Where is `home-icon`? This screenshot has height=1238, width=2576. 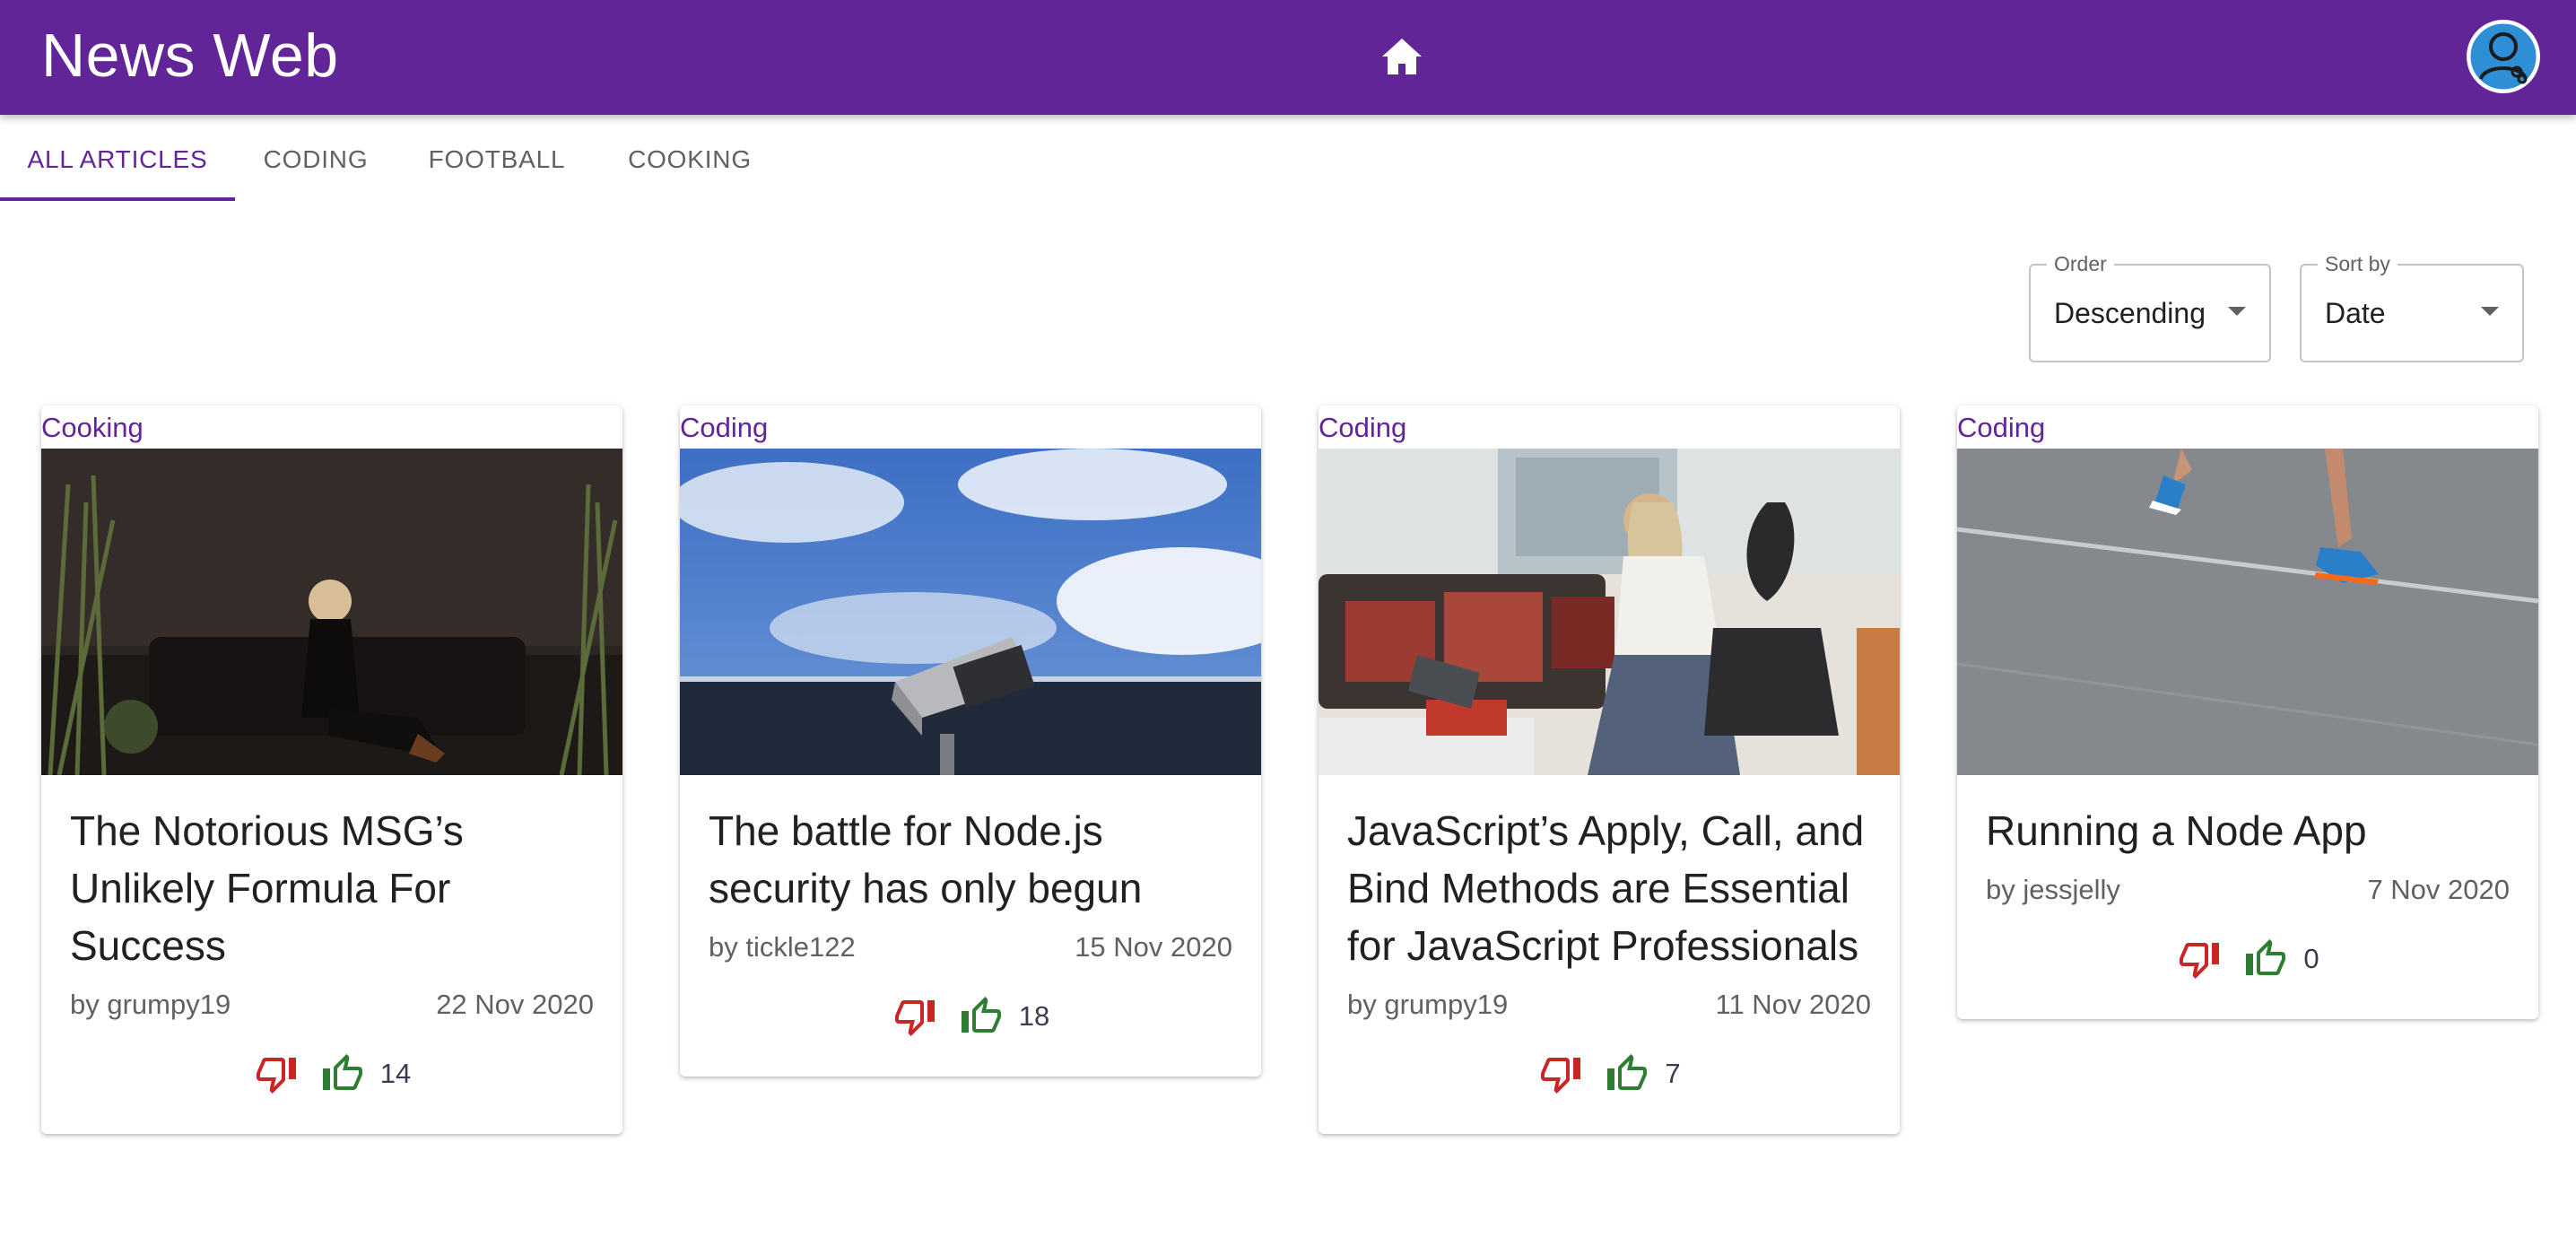
home-icon is located at coordinates (1402, 57).